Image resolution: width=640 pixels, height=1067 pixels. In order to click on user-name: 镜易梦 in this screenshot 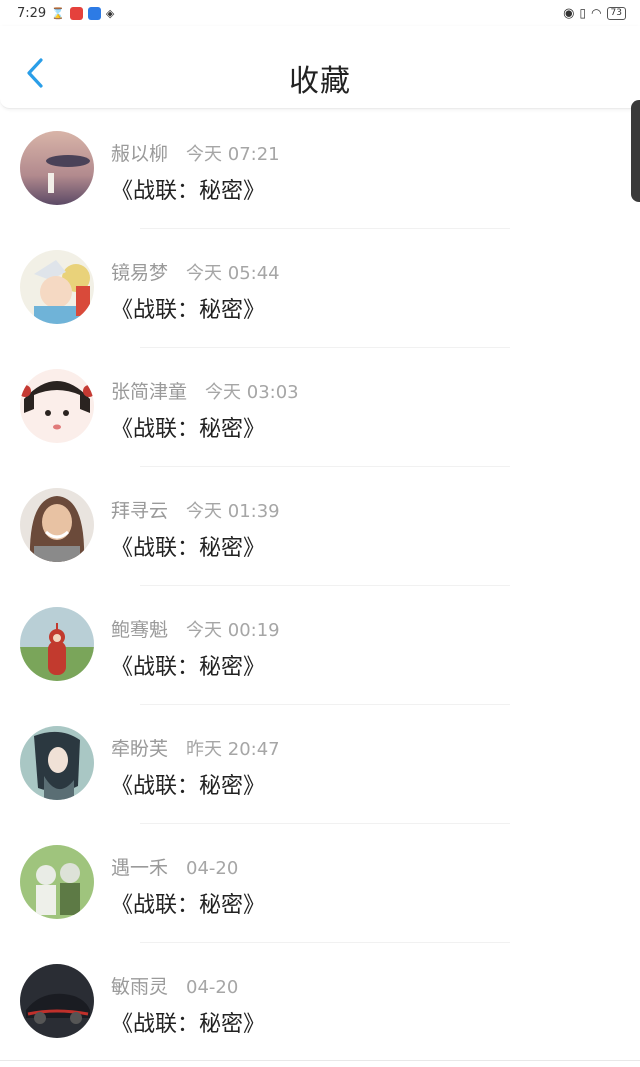, I will do `click(140, 273)`.